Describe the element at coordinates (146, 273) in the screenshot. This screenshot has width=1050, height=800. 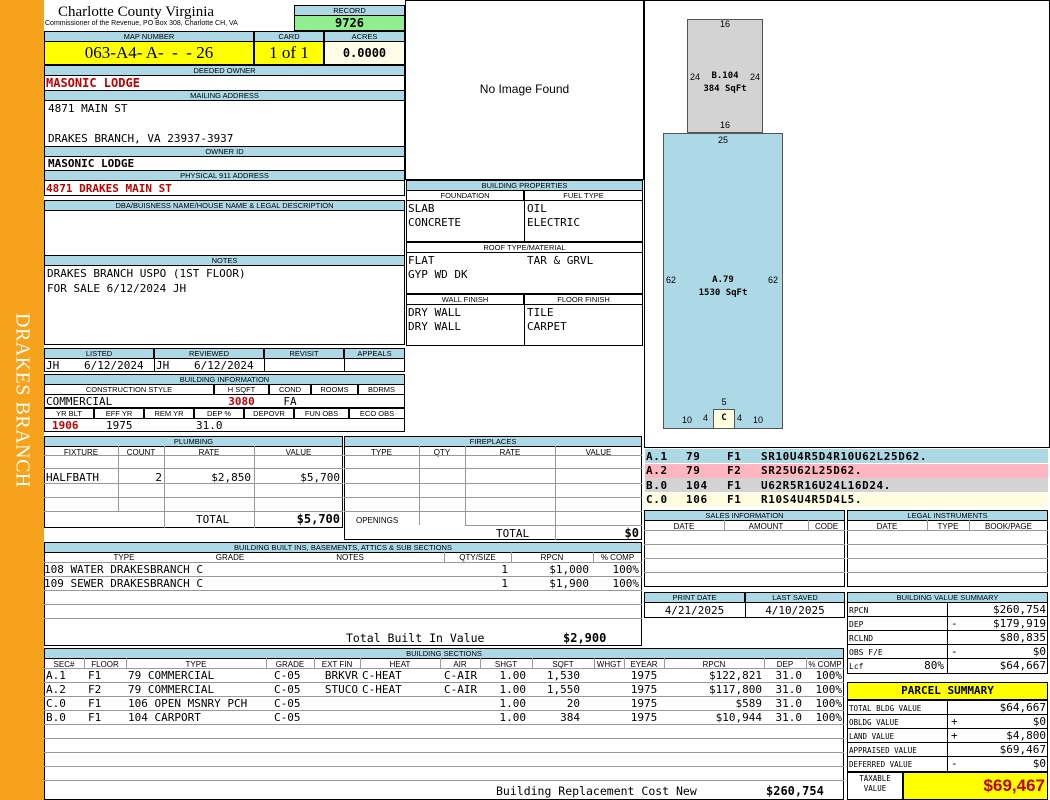
I see `notes-line1: DRAKES BRANCH USPO (1ST FLOOR)` at that location.